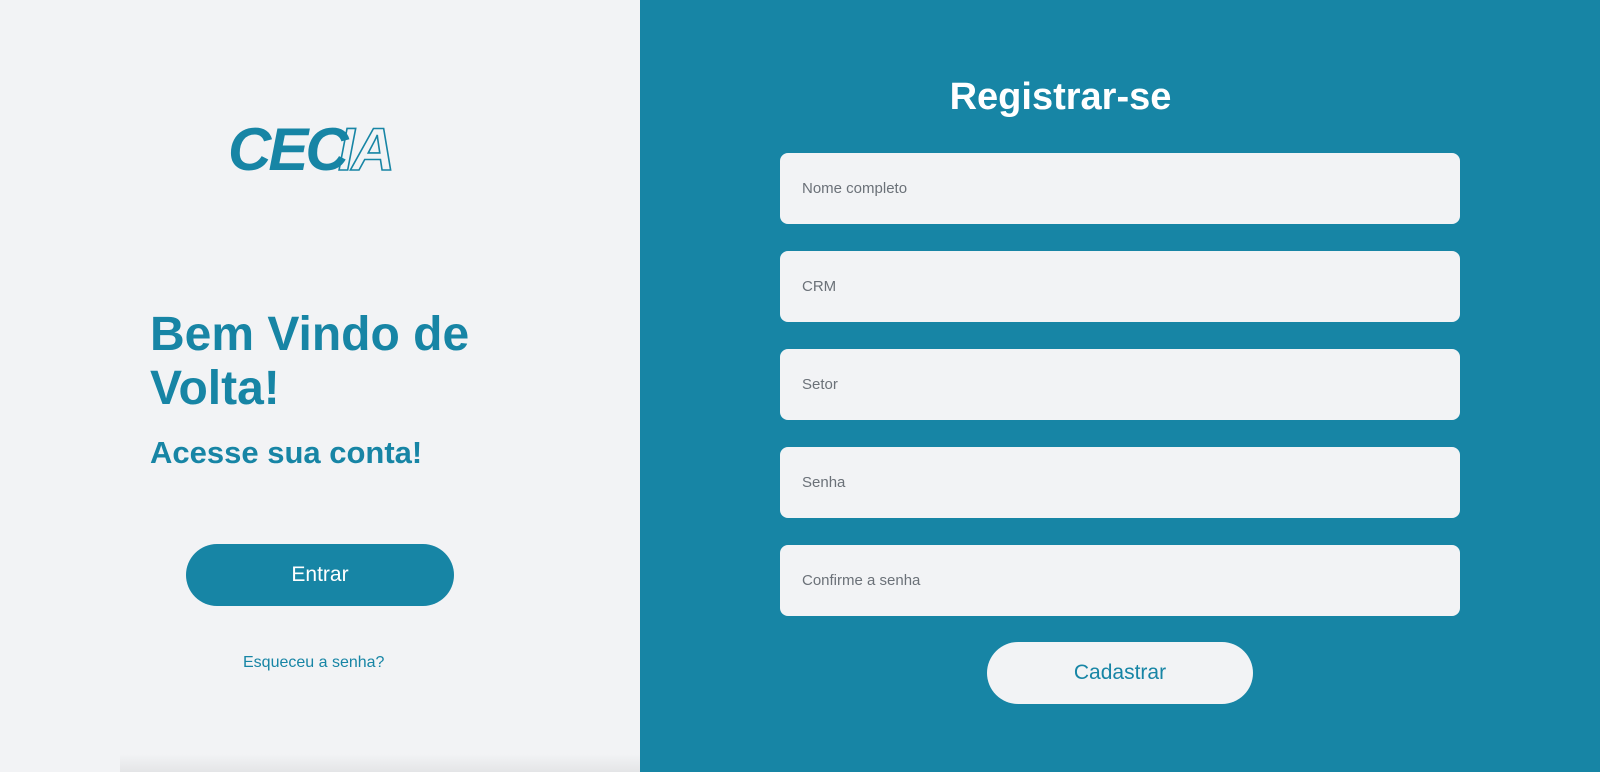  What do you see at coordinates (365, 148) in the screenshot?
I see `logo-outline-text: IA` at bounding box center [365, 148].